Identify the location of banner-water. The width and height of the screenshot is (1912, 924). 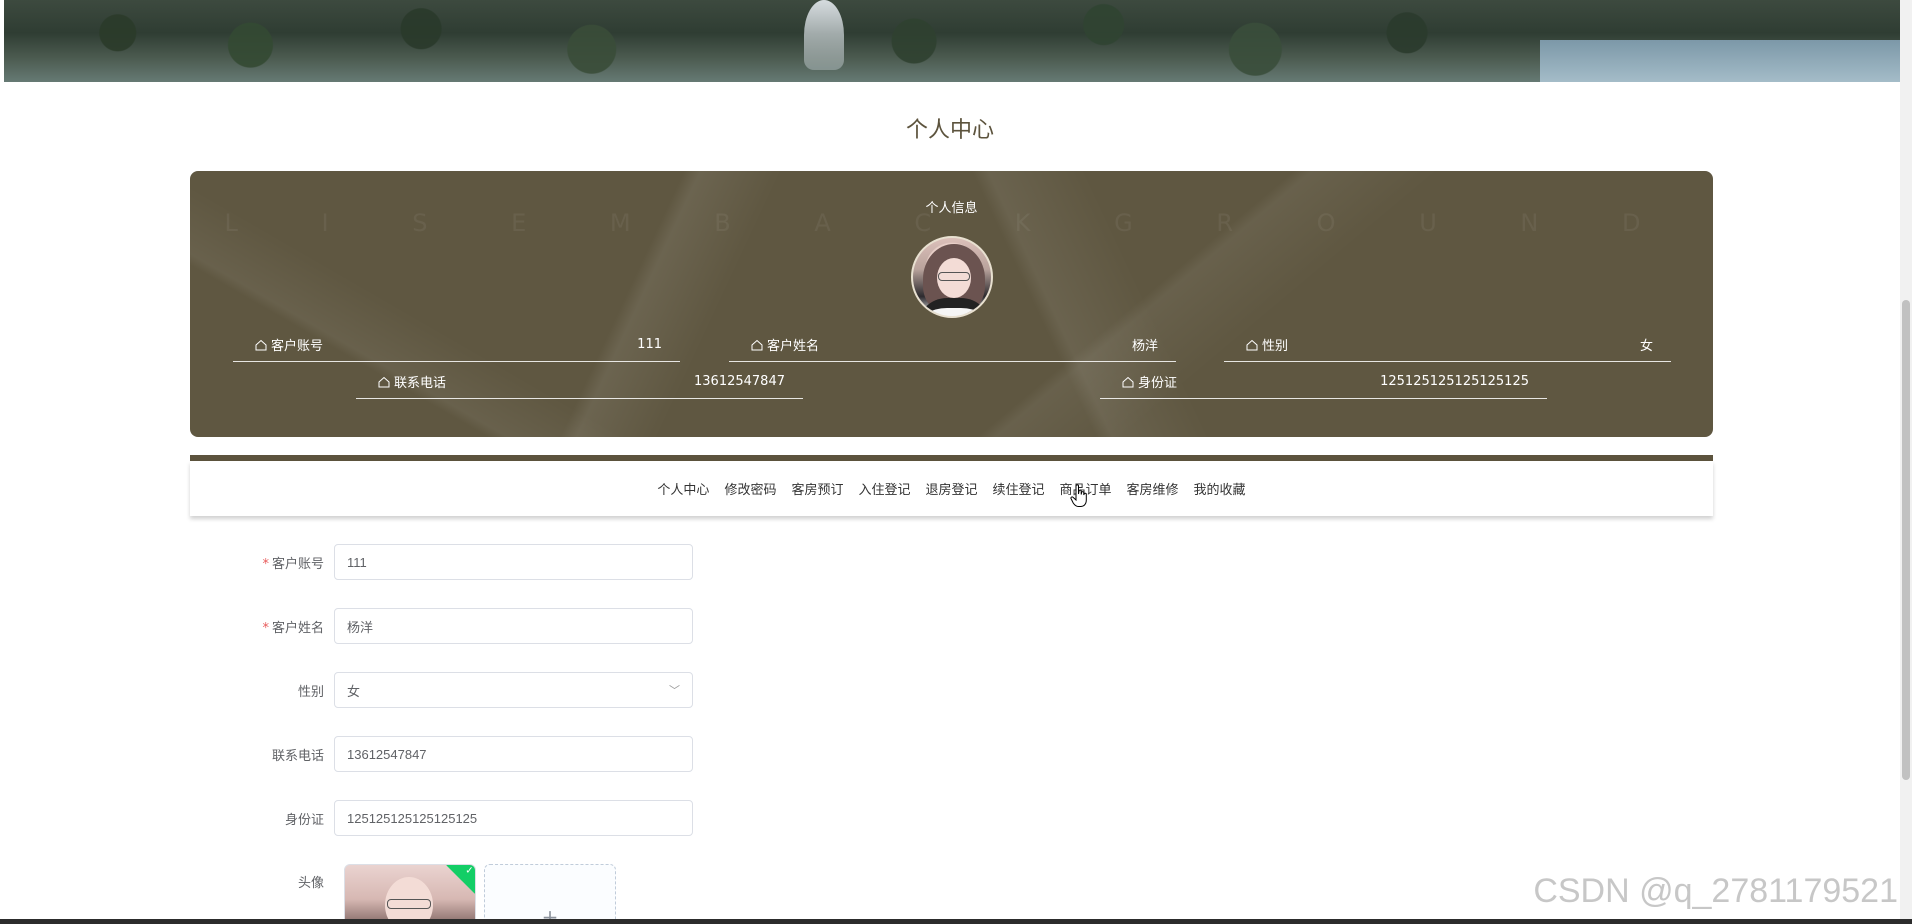
(1720, 61).